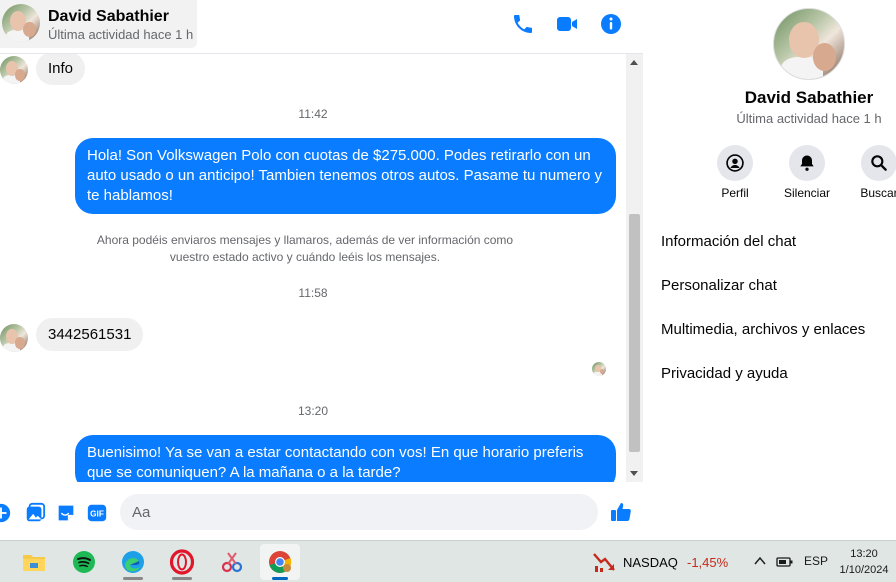 The height and width of the screenshot is (582, 896). Describe the element at coordinates (878, 193) in the screenshot. I see `search-label: Buscar` at that location.